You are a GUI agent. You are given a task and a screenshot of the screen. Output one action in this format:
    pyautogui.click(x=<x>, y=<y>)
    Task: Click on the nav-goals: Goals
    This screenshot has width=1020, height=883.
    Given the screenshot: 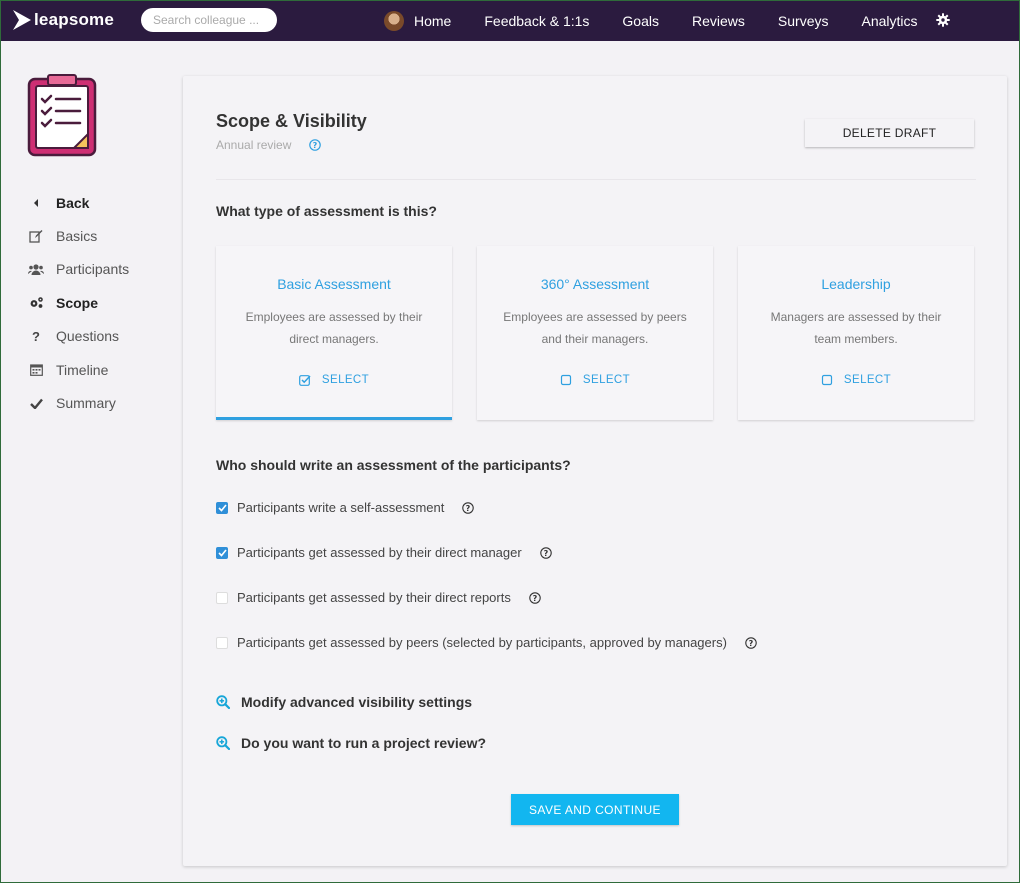 What is the action you would take?
    pyautogui.click(x=640, y=21)
    